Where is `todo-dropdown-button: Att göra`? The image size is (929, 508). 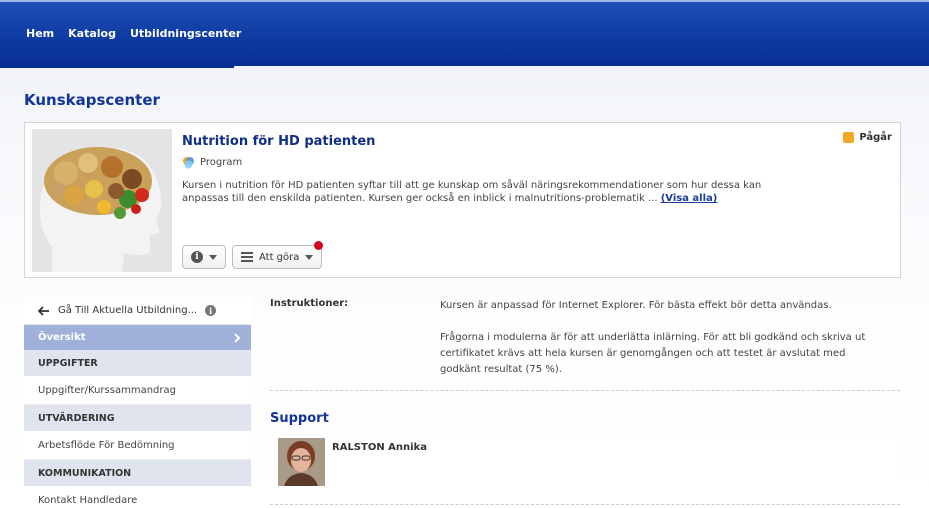
todo-dropdown-button: Att göra is located at coordinates (278, 255).